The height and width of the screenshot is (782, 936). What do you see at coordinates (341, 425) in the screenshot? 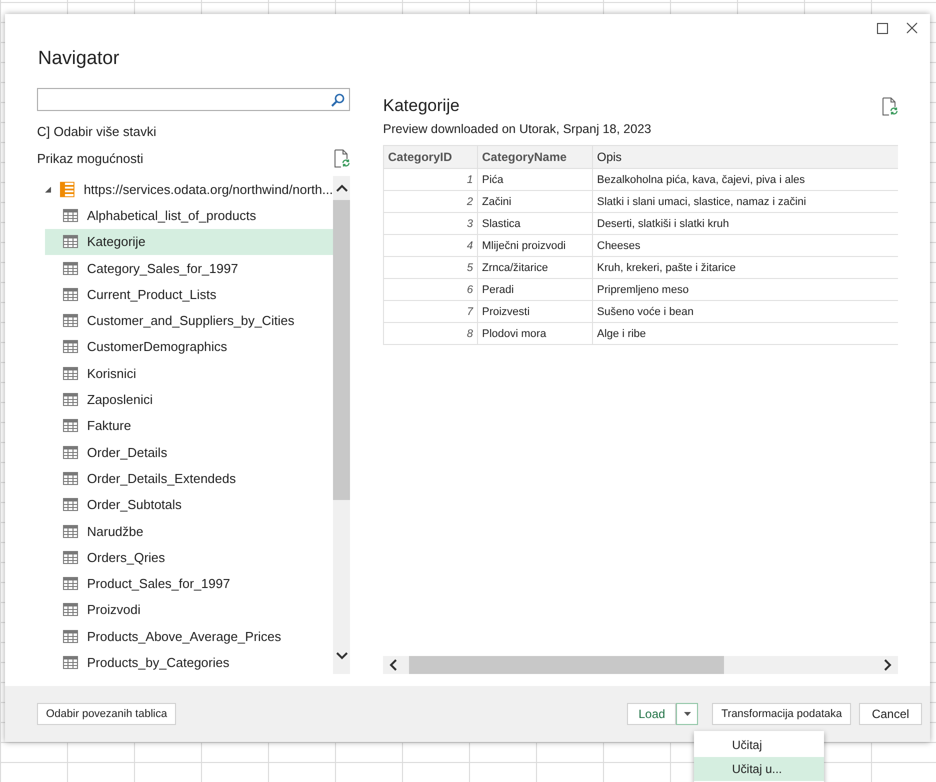
I see `vertical-scrollbar` at bounding box center [341, 425].